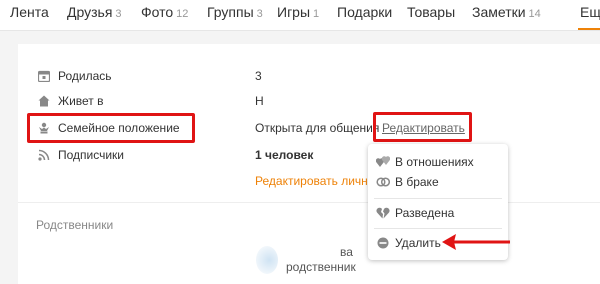 This screenshot has height=284, width=600. What do you see at coordinates (309, 202) in the screenshot?
I see `section-divider` at bounding box center [309, 202].